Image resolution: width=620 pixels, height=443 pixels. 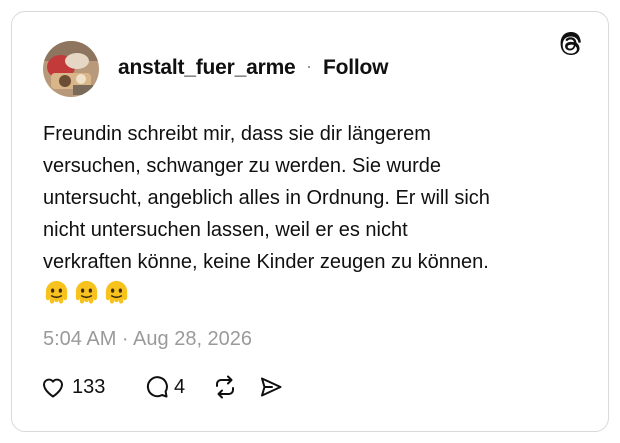 I want to click on follow-button: Follow, so click(x=355, y=68).